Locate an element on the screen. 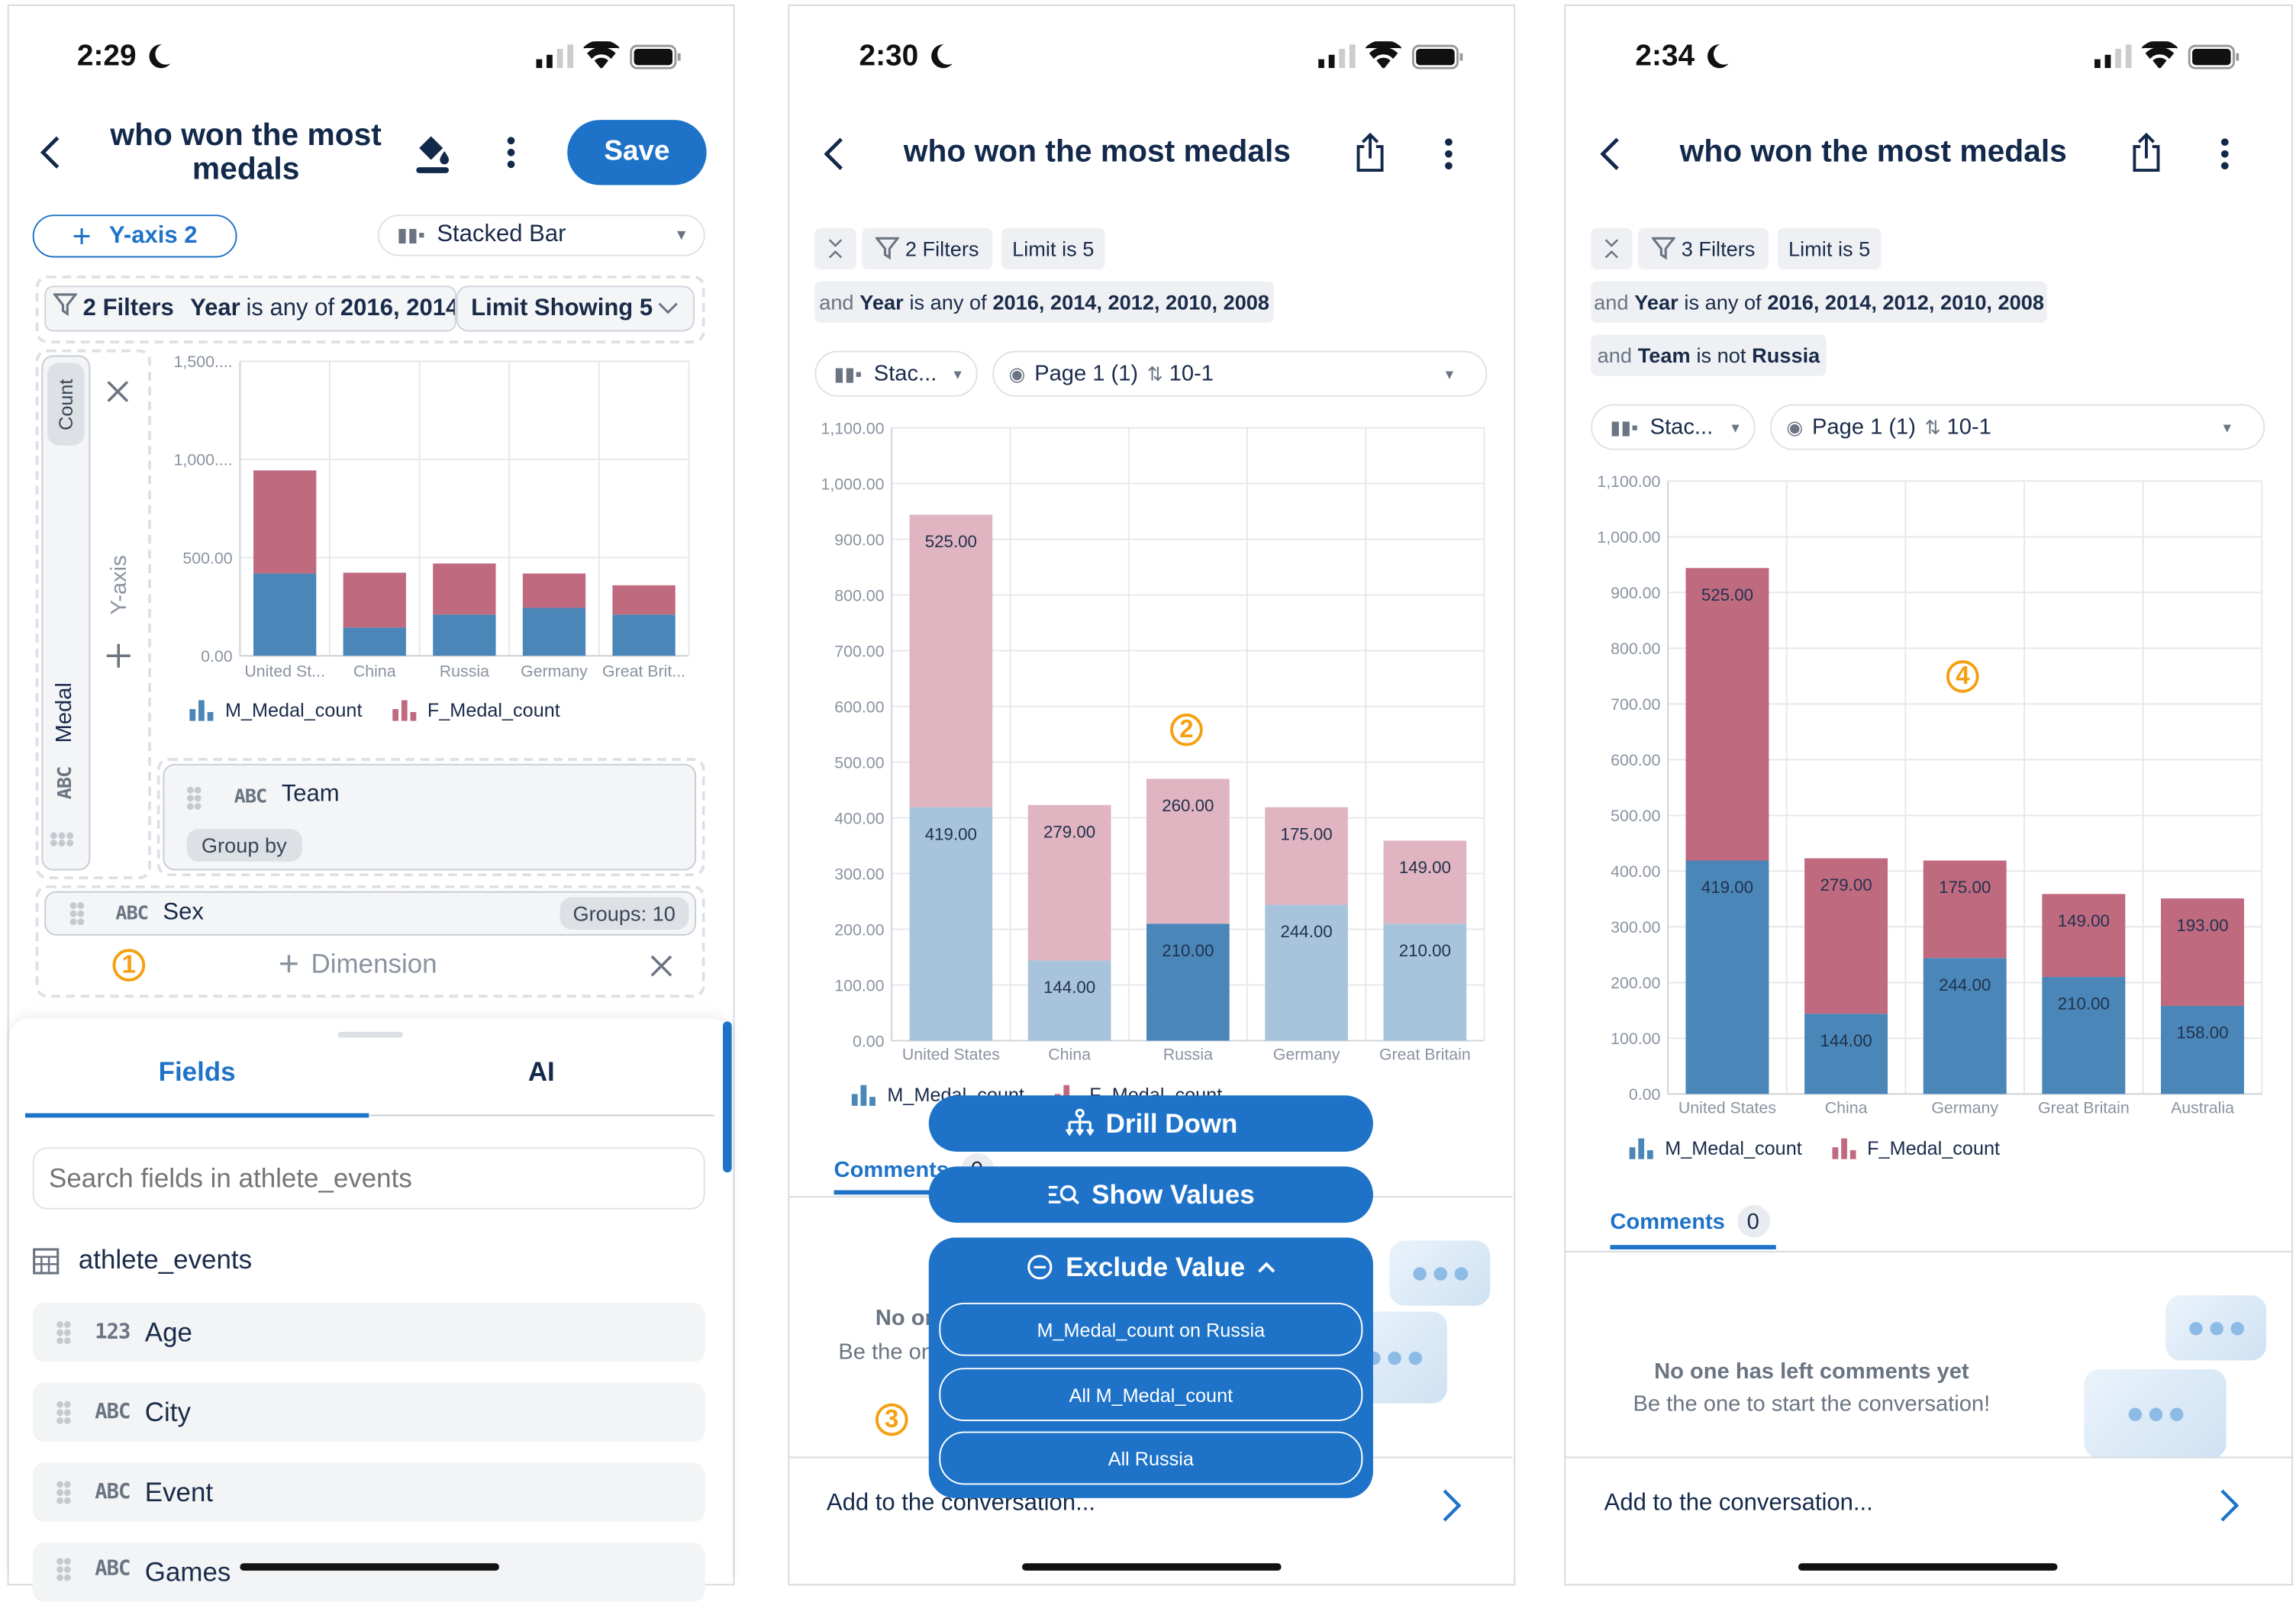  filters-chip: 2 Filters is located at coordinates (927, 248).